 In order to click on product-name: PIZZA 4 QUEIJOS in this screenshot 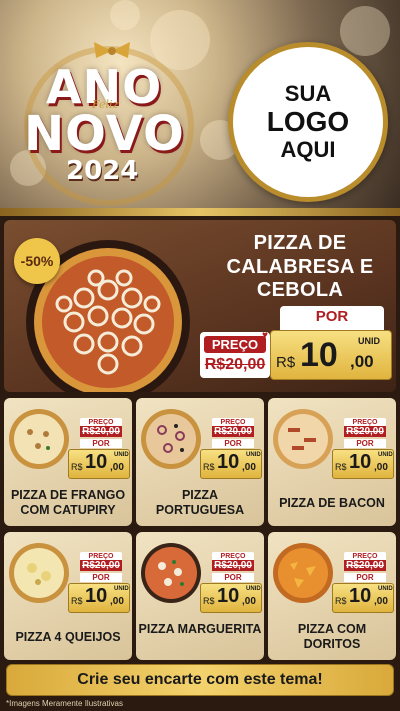, I will do `click(68, 637)`.